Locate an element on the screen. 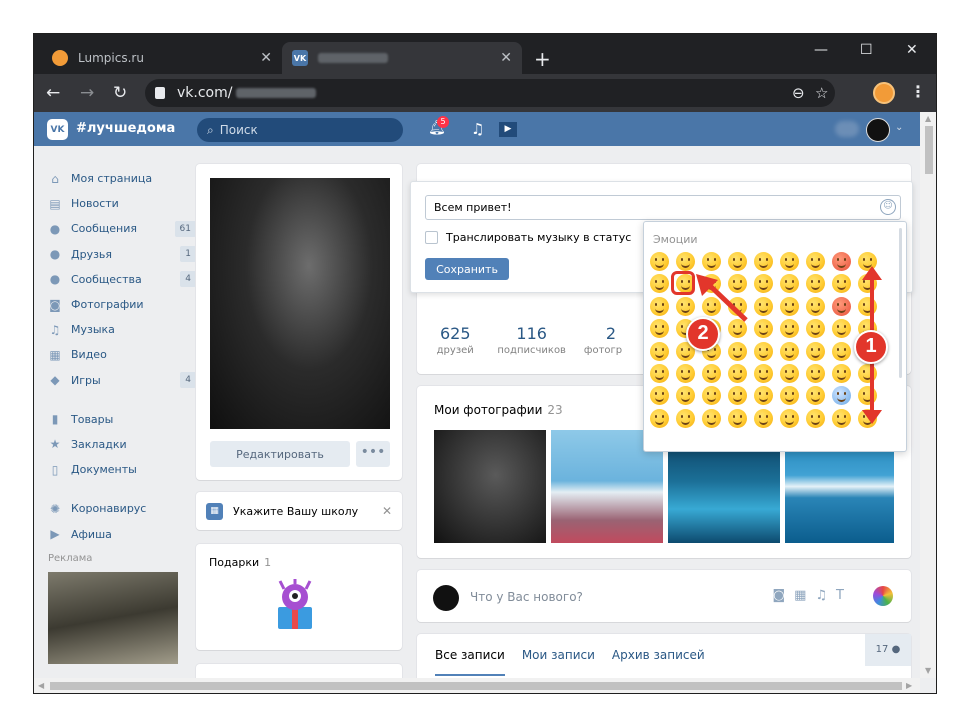 The width and height of the screenshot is (969, 727). broadcast-music-checkbox: Транслировать музыку в статус is located at coordinates (528, 237).